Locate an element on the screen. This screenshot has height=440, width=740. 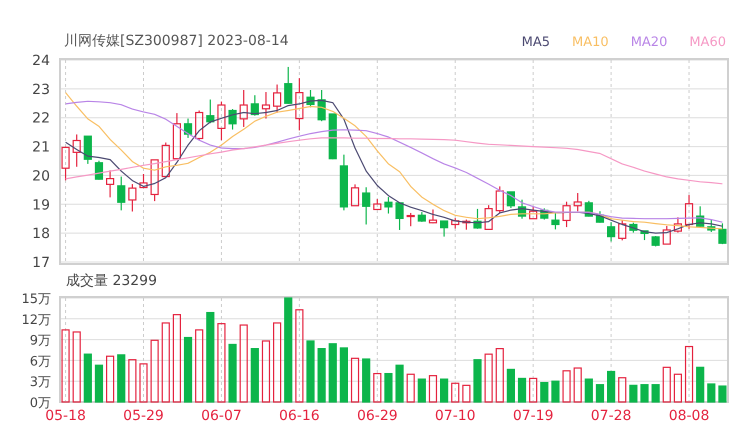
date-label: 07-10 is located at coordinates (455, 416).